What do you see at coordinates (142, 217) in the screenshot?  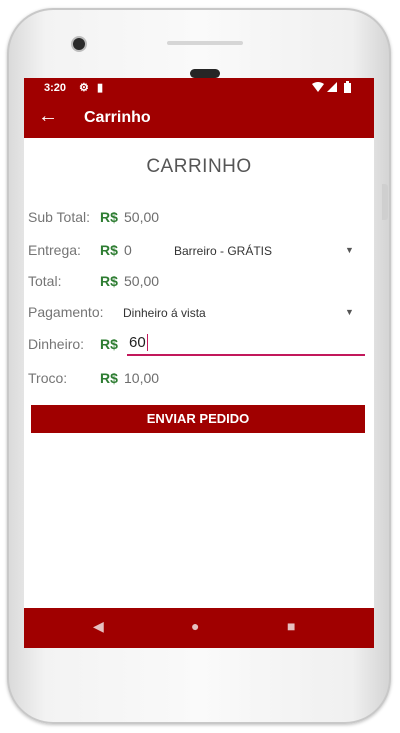 I see `subtotal-value: 50,00` at bounding box center [142, 217].